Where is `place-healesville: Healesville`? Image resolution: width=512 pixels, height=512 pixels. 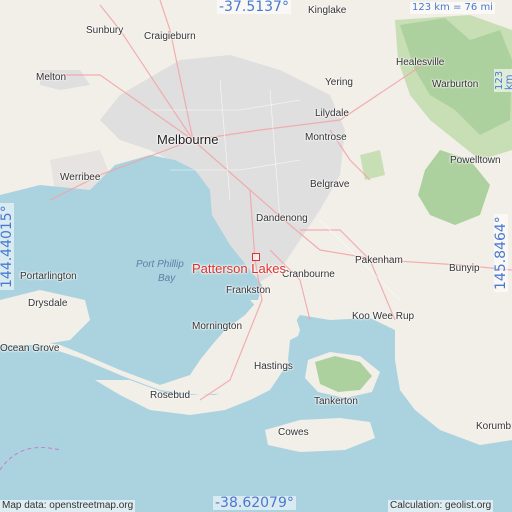 place-healesville: Healesville is located at coordinates (420, 62).